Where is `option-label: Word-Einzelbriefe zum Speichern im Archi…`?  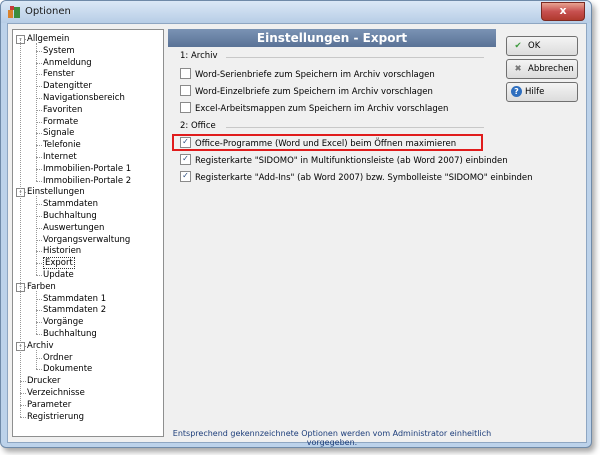 option-label: Word-Einzelbriefe zum Speichern im Archi… is located at coordinates (314, 92).